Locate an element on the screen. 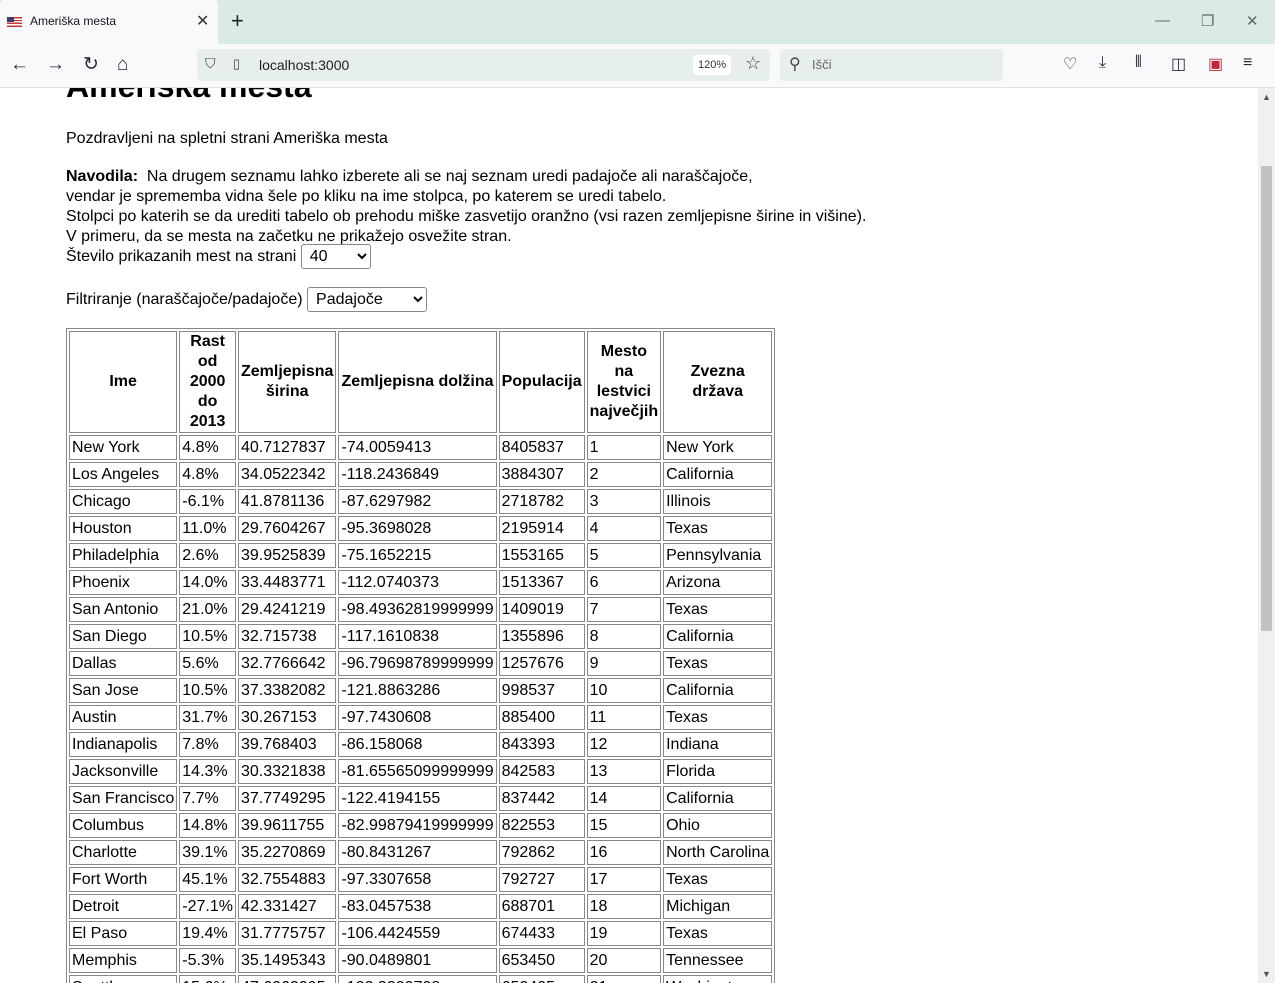 This screenshot has width=1275, height=983. cell-longitude: -118.2436849 is located at coordinates (417, 474).